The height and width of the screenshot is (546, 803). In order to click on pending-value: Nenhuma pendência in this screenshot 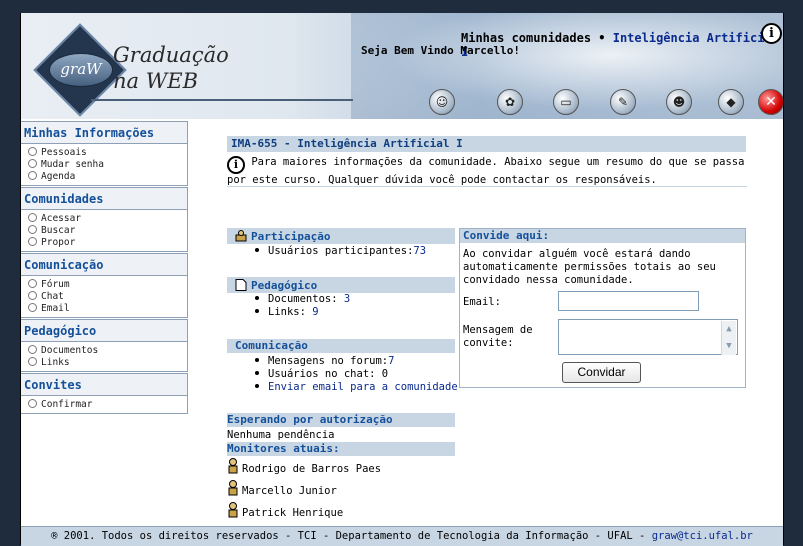, I will do `click(281, 435)`.